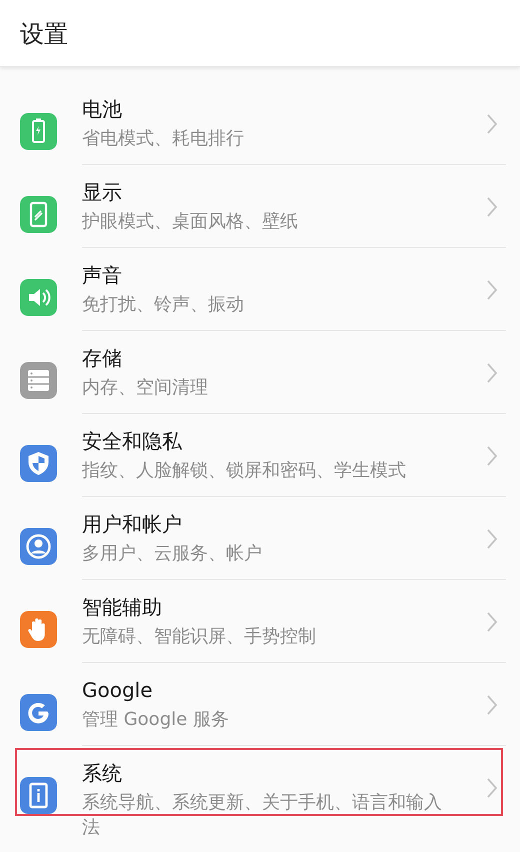 Image resolution: width=520 pixels, height=852 pixels. I want to click on setting-title: 声音, so click(102, 275).